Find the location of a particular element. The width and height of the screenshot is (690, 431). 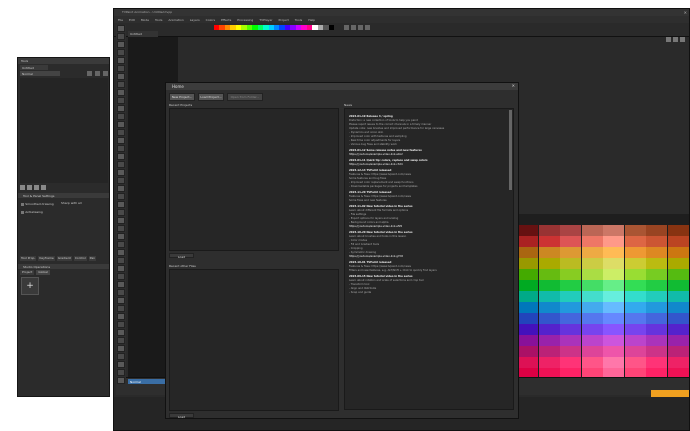

accent-badge is located at coordinates (670, 393).